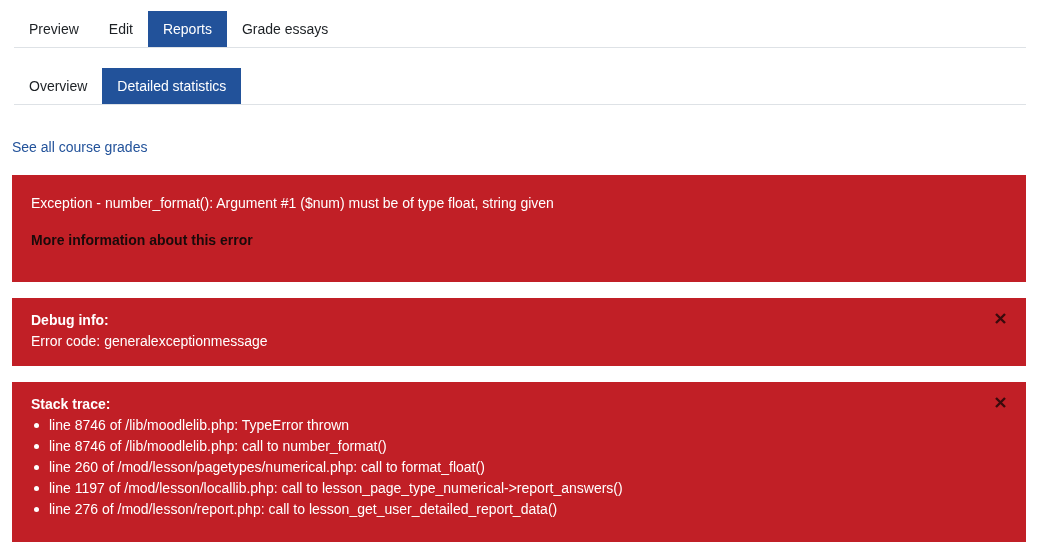  I want to click on tab: Preview, so click(54, 29).